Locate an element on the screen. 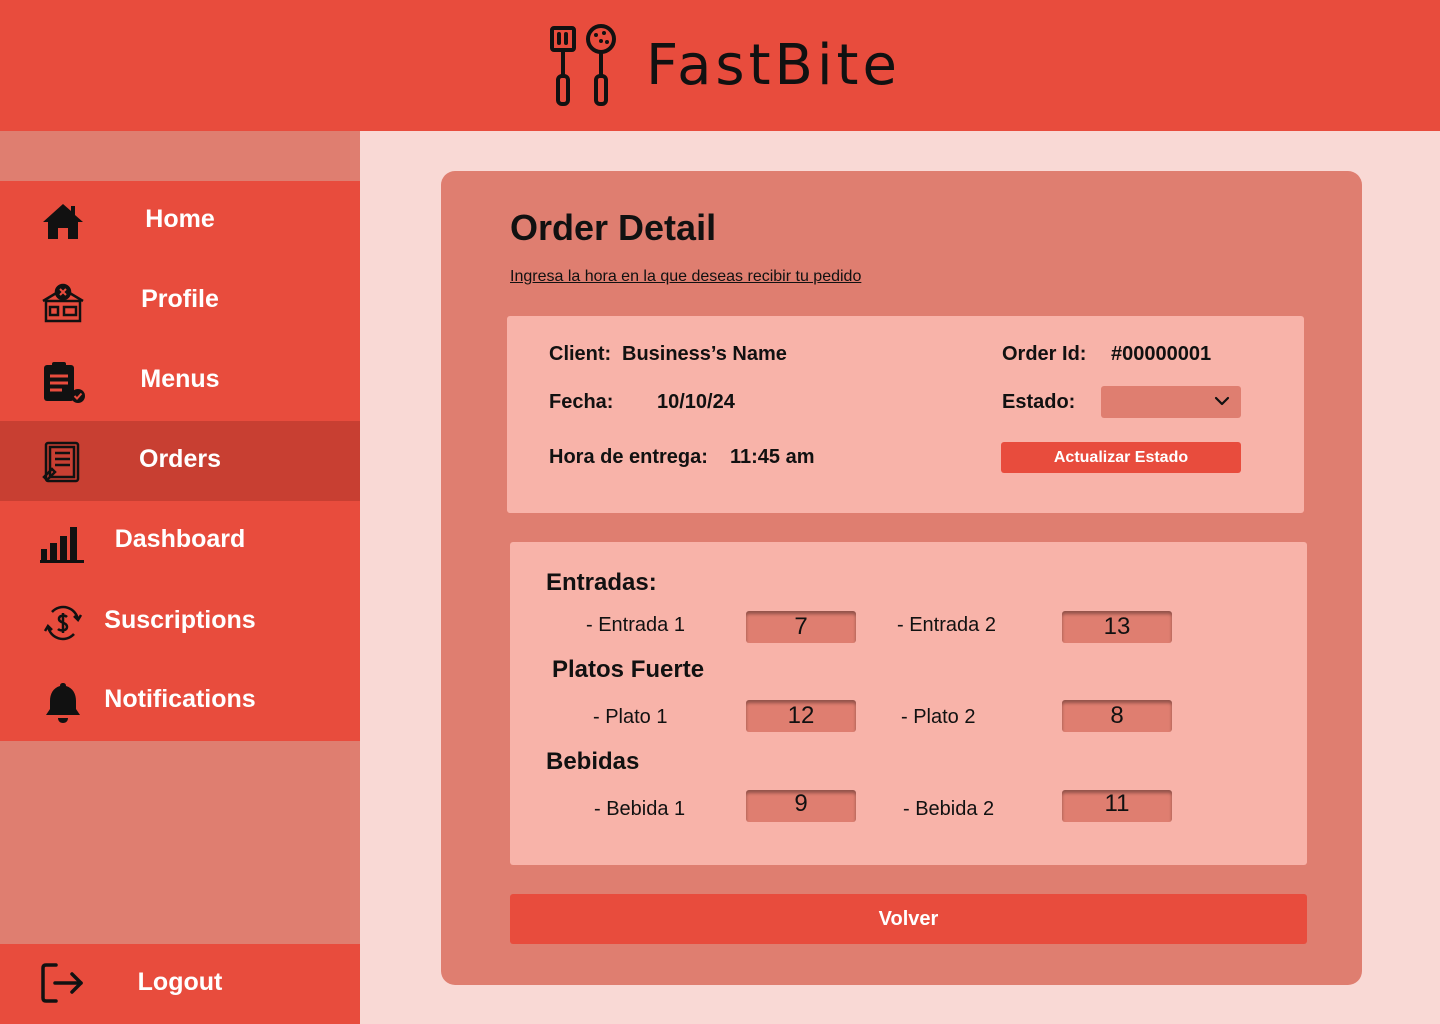 This screenshot has width=1440, height=1024. item-name: - Plato 1 is located at coordinates (630, 717).